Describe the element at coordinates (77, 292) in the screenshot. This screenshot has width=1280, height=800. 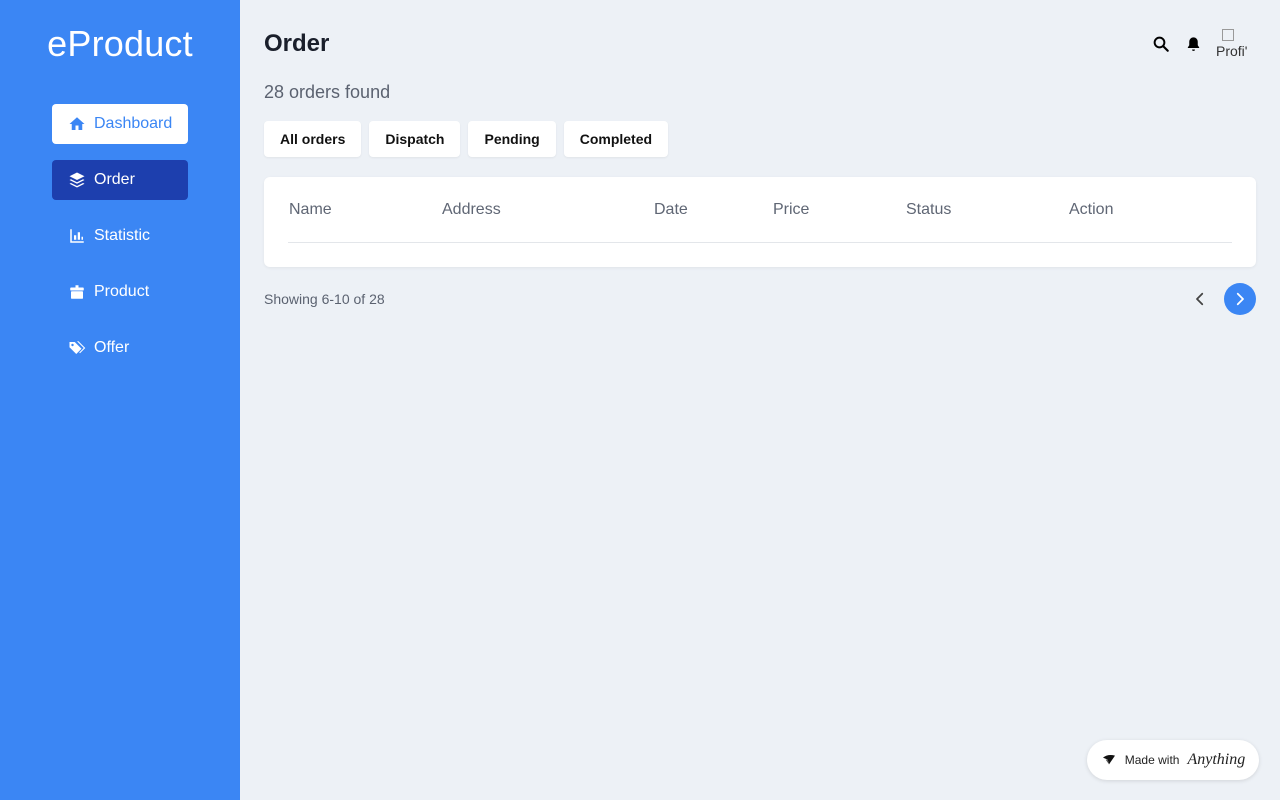
I see `box-icon` at that location.